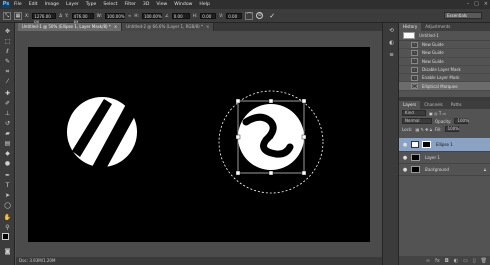 The width and height of the screenshot is (490, 265). I want to click on menu-type: Type, so click(91, 4).